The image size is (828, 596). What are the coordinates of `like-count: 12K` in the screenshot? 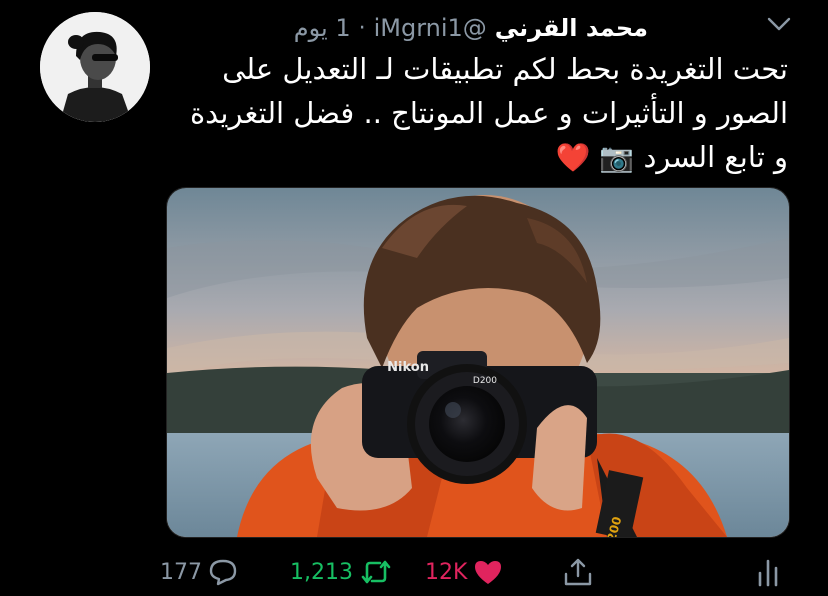 It's located at (446, 572).